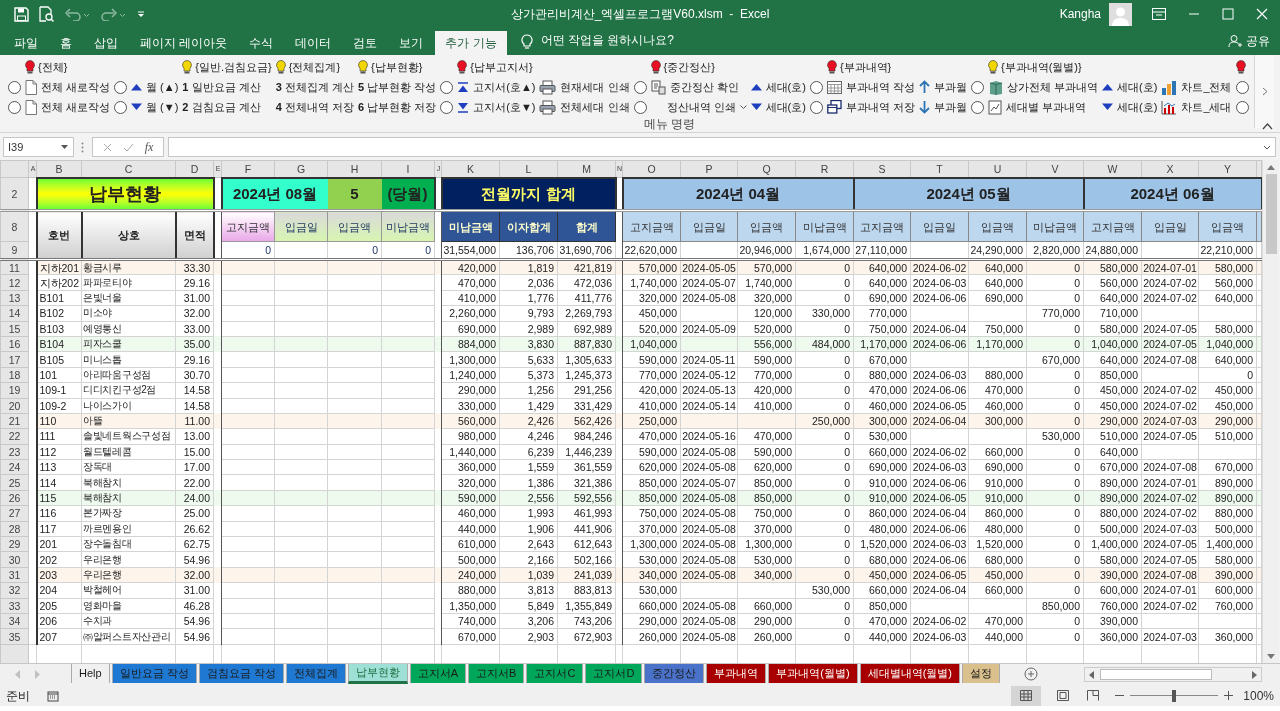 The image size is (1280, 711). Describe the element at coordinates (53, 695) in the screenshot. I see `macro-record-icon` at that location.